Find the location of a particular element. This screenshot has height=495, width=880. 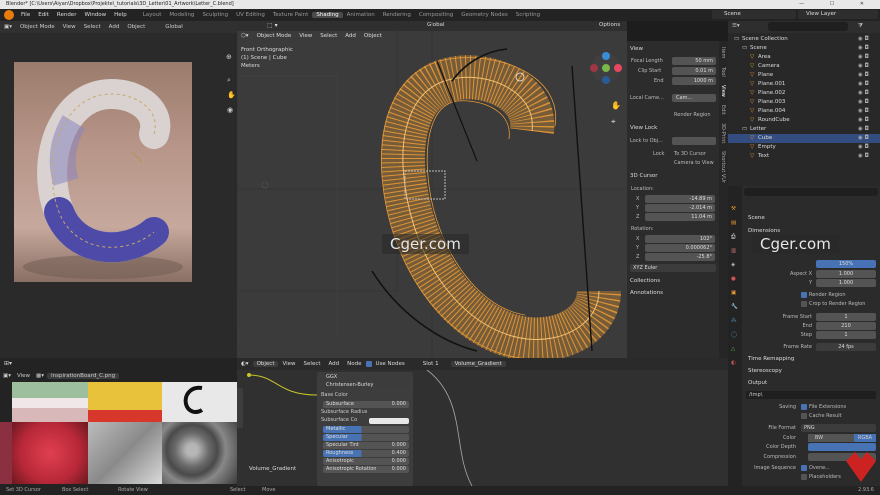

cache-result-checkbox is located at coordinates (804, 416).